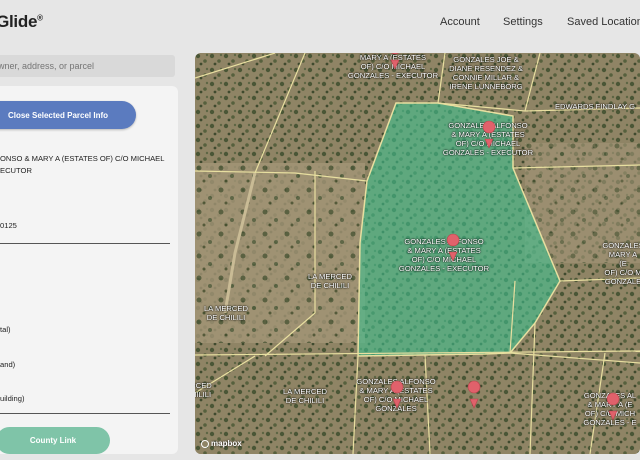 Image resolution: width=640 pixels, height=460 pixels. Describe the element at coordinates (226, 443) in the screenshot. I see `mapbox-label: mapbox` at that location.